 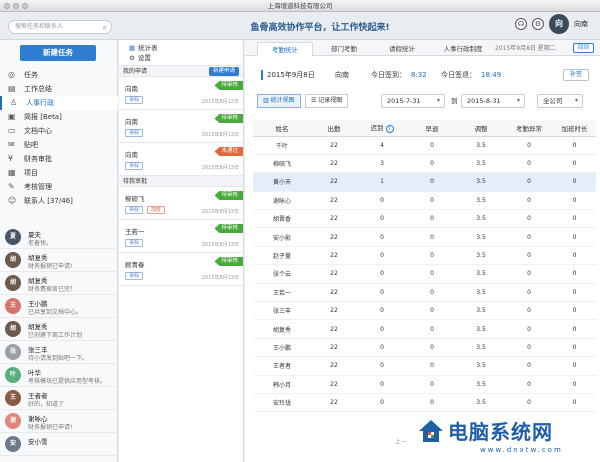 I want to click on supplement-button: 补签, so click(x=575, y=75).